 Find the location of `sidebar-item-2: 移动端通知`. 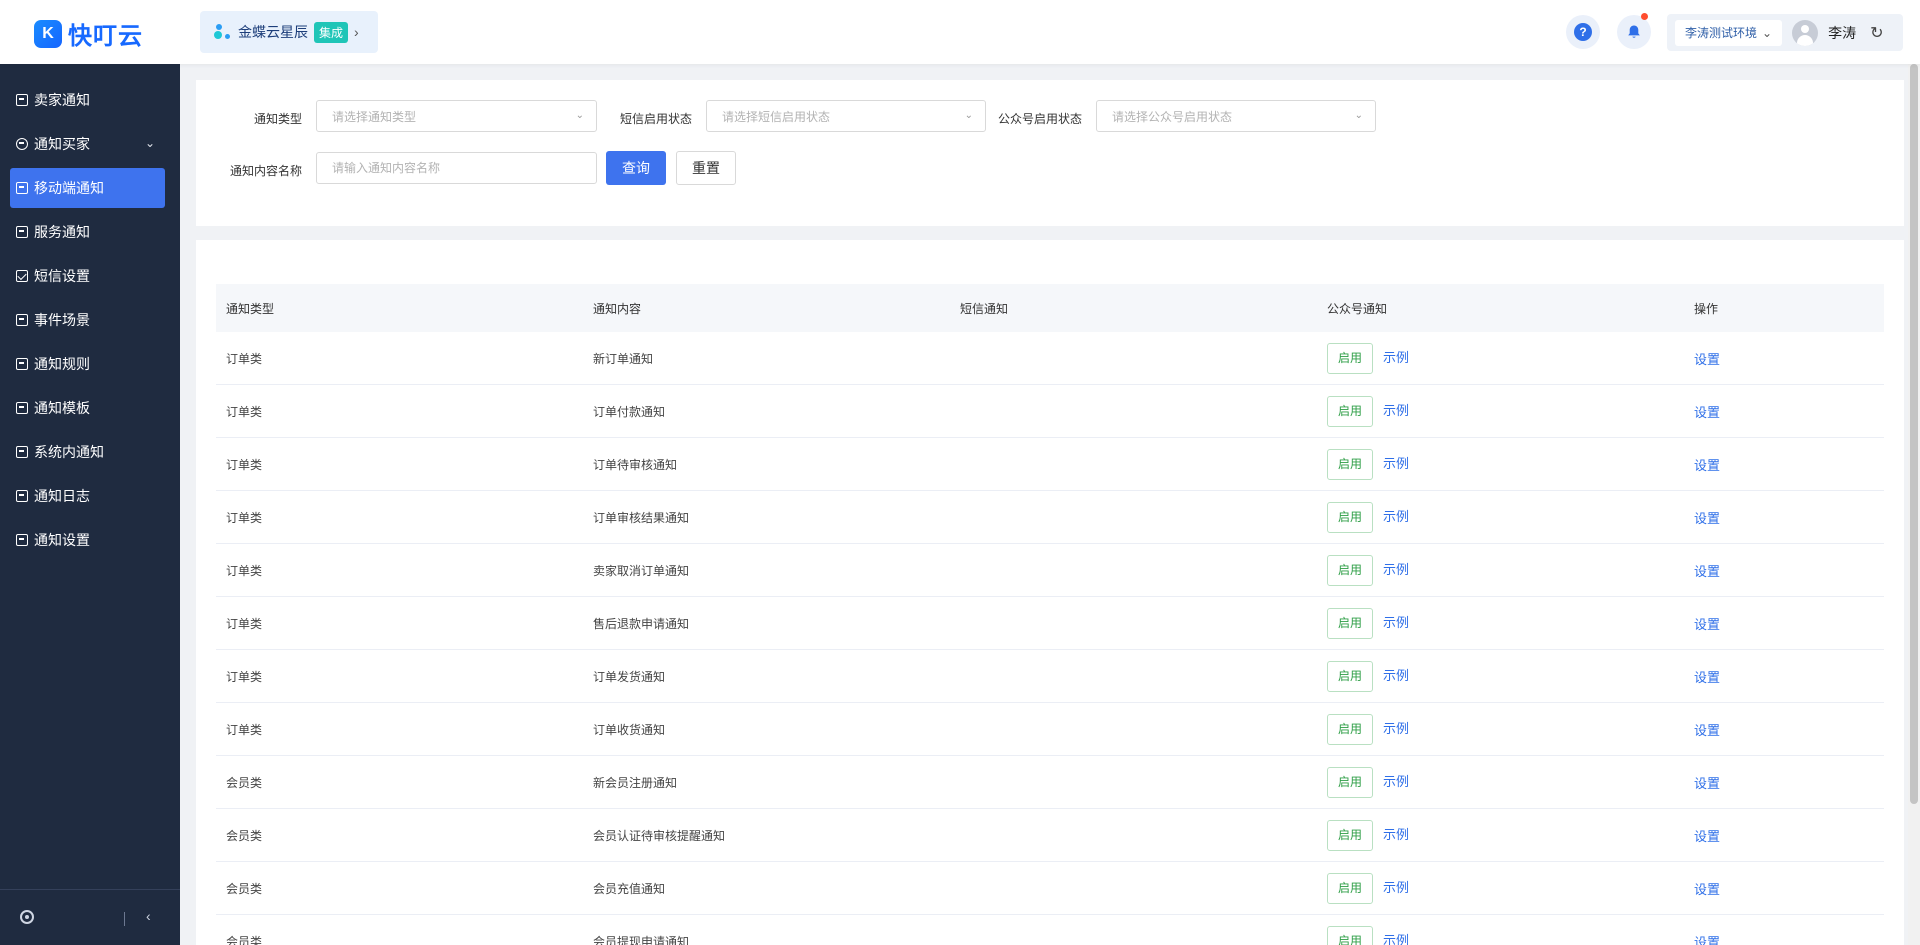

sidebar-item-2: 移动端通知 is located at coordinates (87, 188).